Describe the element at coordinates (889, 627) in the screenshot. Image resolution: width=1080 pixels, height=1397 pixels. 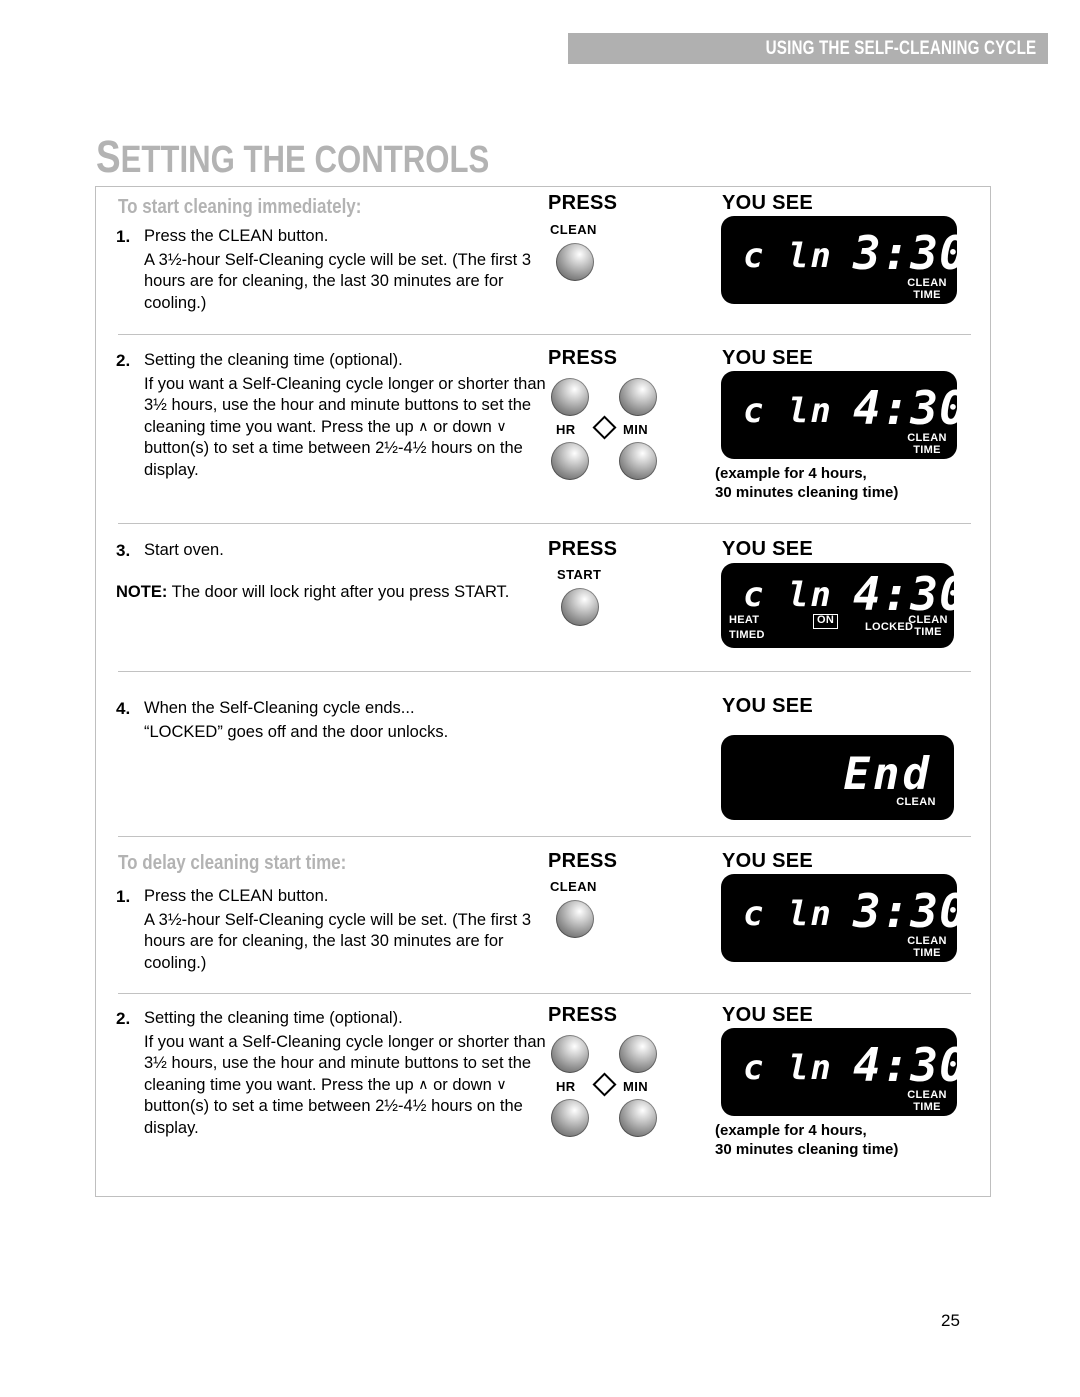
I see `display-step-3-locked-label: LOCKED` at that location.